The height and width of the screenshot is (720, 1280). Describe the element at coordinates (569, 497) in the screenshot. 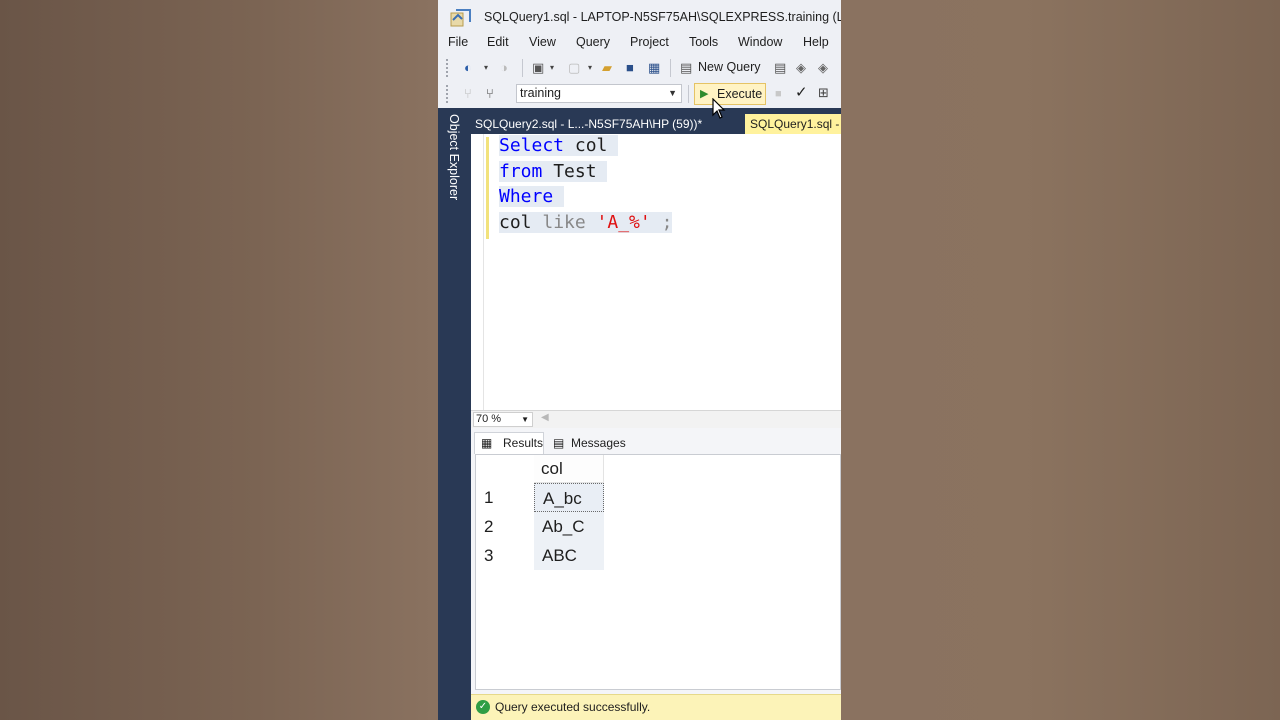

I see `result-cell: A_bc` at that location.